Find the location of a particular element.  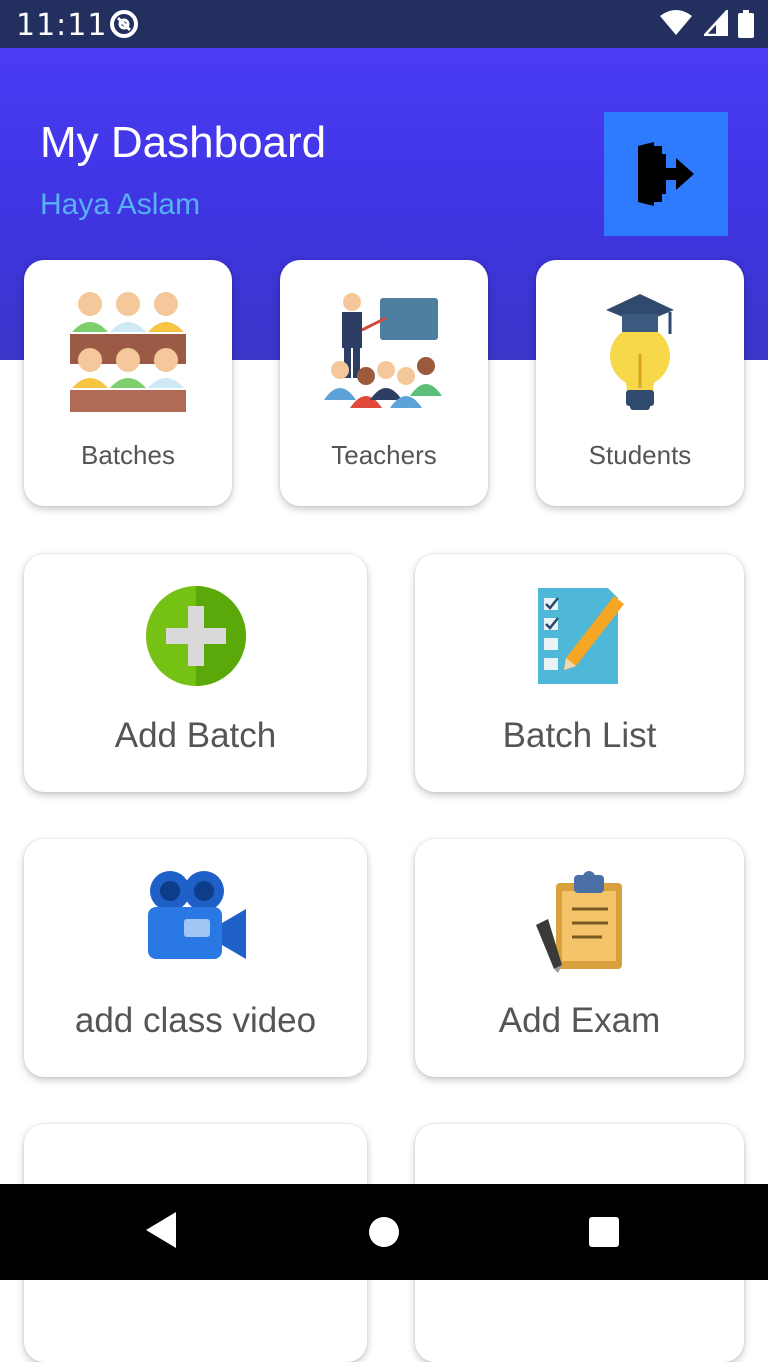

add-class-video-card: add class video is located at coordinates (195, 958).